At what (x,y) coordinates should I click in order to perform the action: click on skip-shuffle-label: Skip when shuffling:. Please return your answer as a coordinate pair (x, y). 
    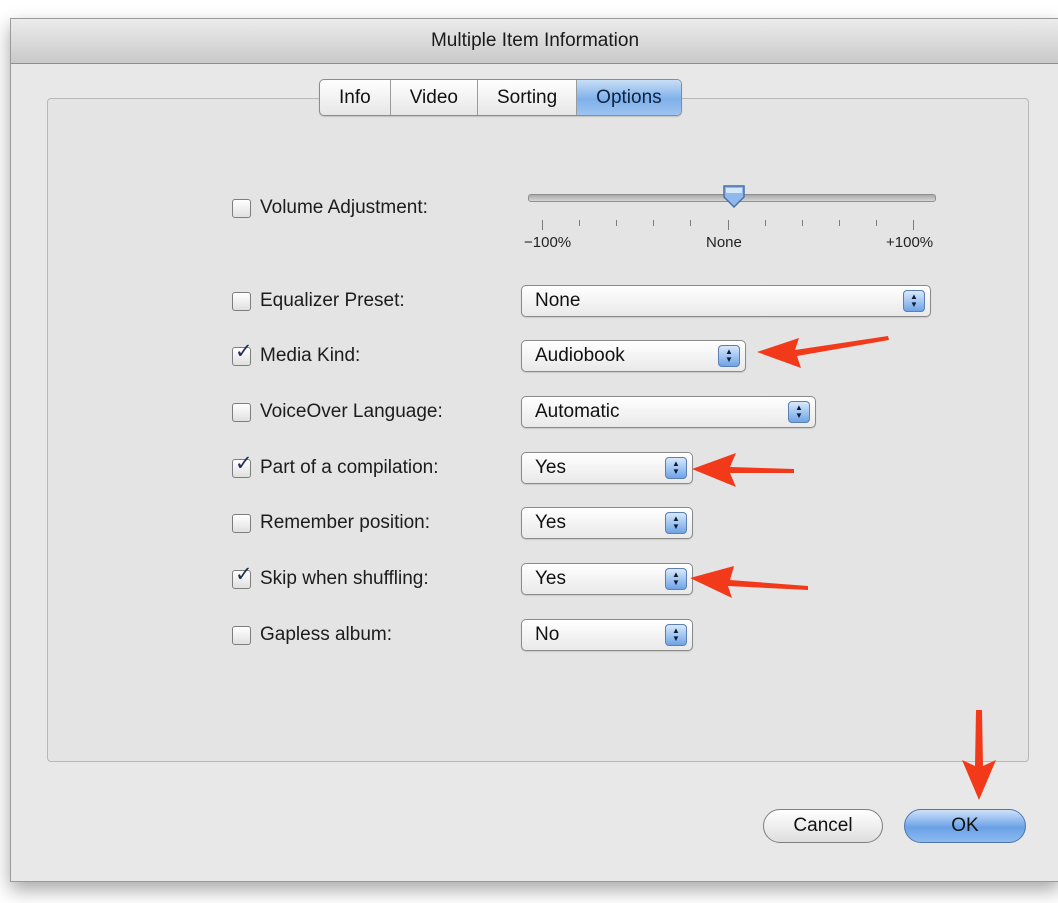
    Looking at the image, I should click on (344, 578).